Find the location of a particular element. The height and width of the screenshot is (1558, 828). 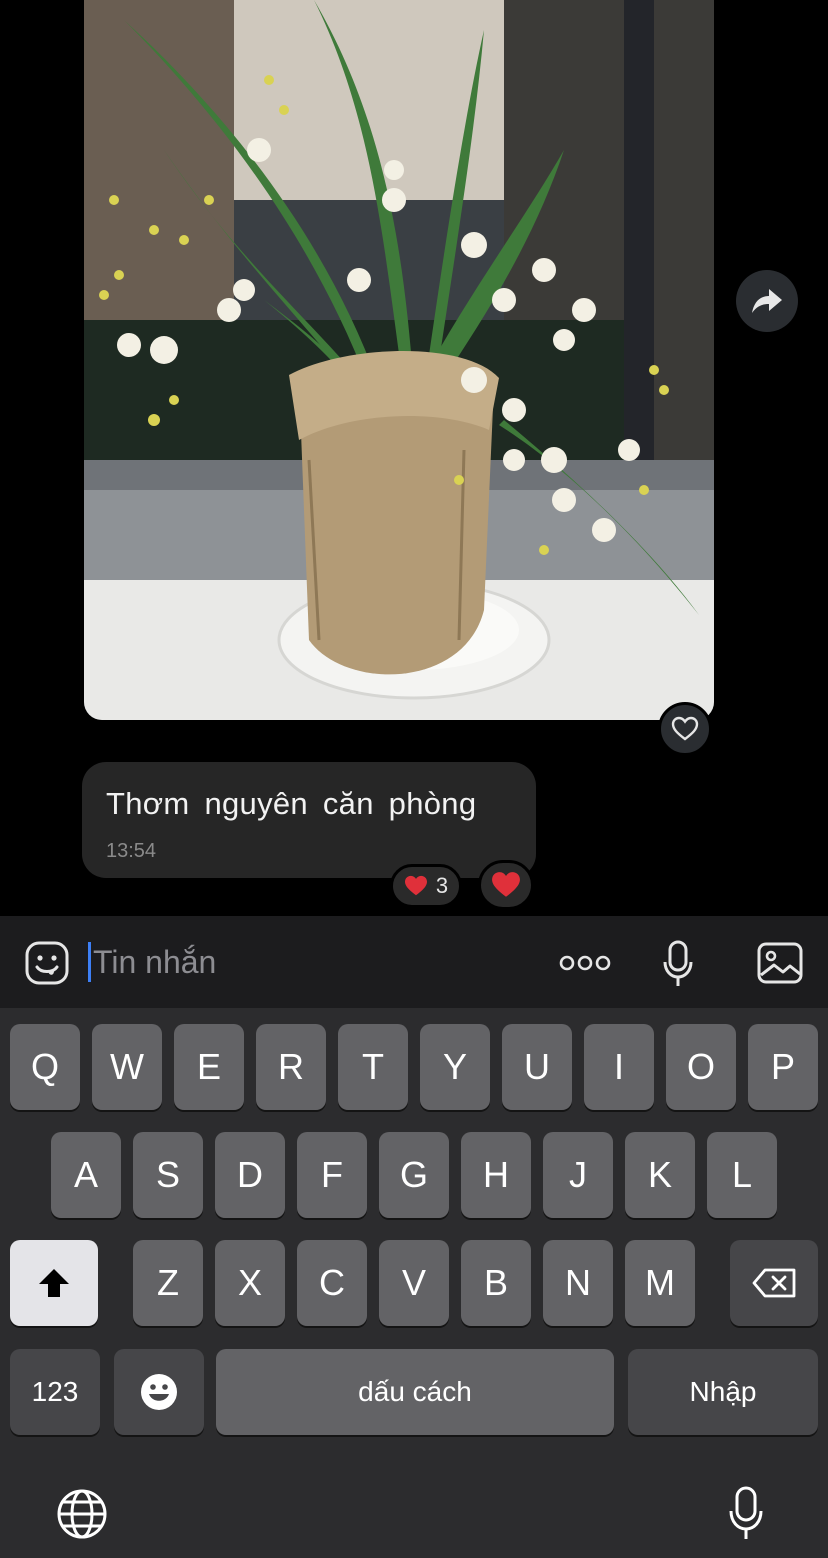

emoji-icon is located at coordinates (159, 1392).